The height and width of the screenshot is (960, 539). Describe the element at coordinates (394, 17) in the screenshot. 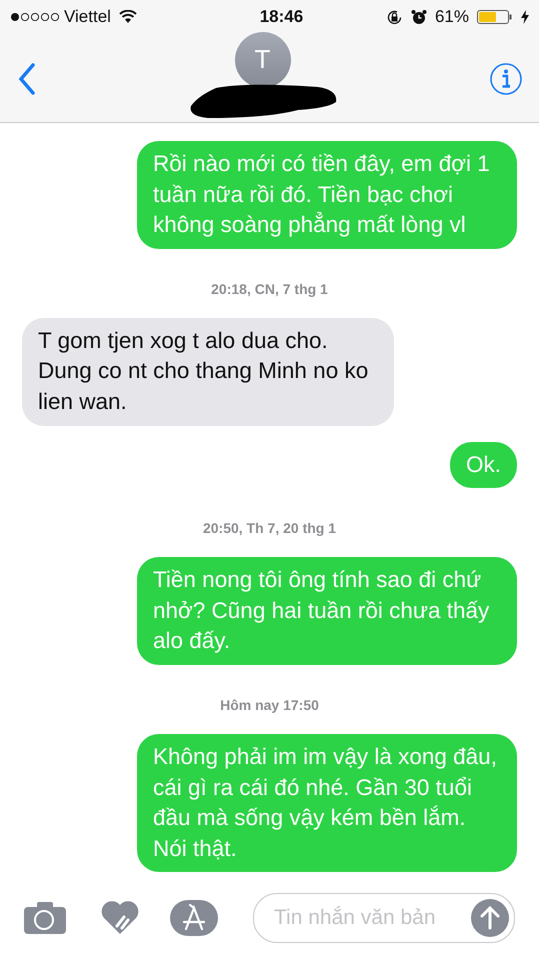

I see `rotation-lock-icon` at that location.